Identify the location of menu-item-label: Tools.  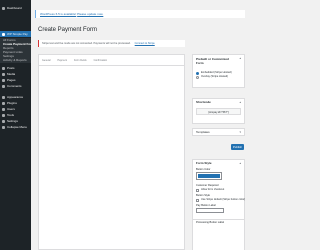
(11, 115).